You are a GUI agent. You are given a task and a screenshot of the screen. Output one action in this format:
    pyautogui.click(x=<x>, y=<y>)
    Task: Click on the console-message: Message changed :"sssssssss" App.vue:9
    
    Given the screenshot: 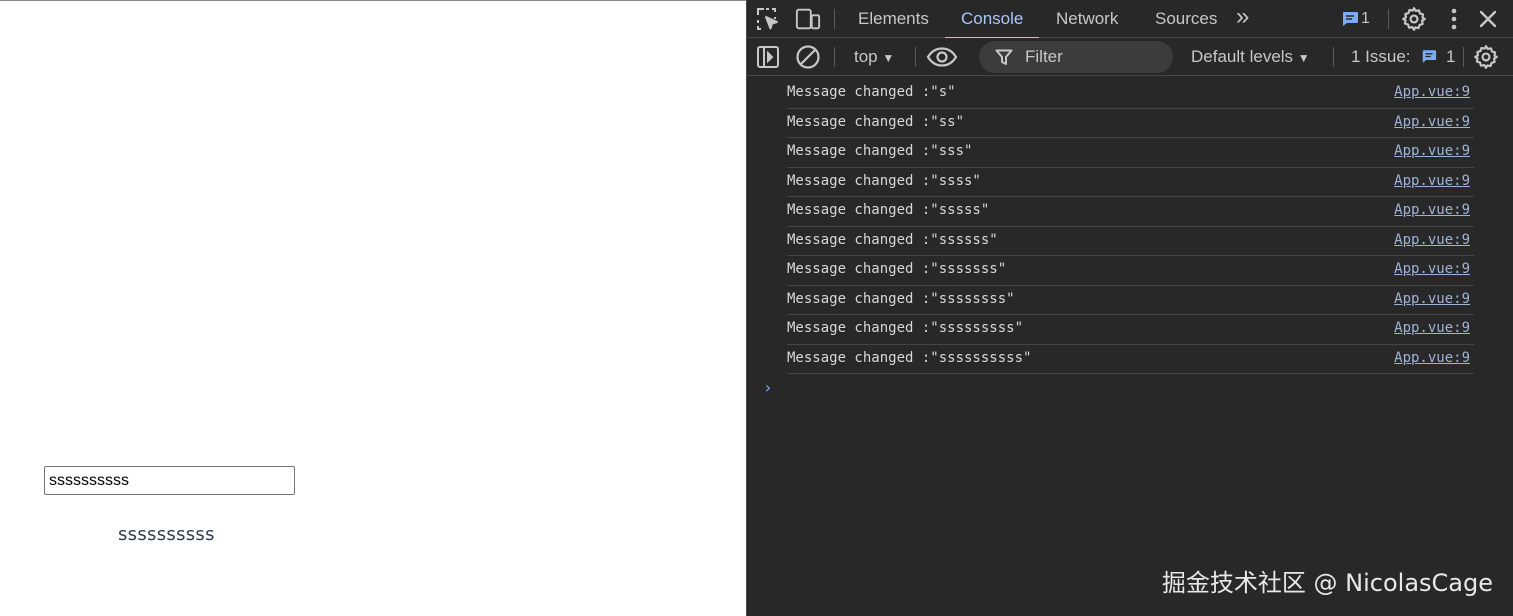 What is the action you would take?
    pyautogui.click(x=1130, y=330)
    